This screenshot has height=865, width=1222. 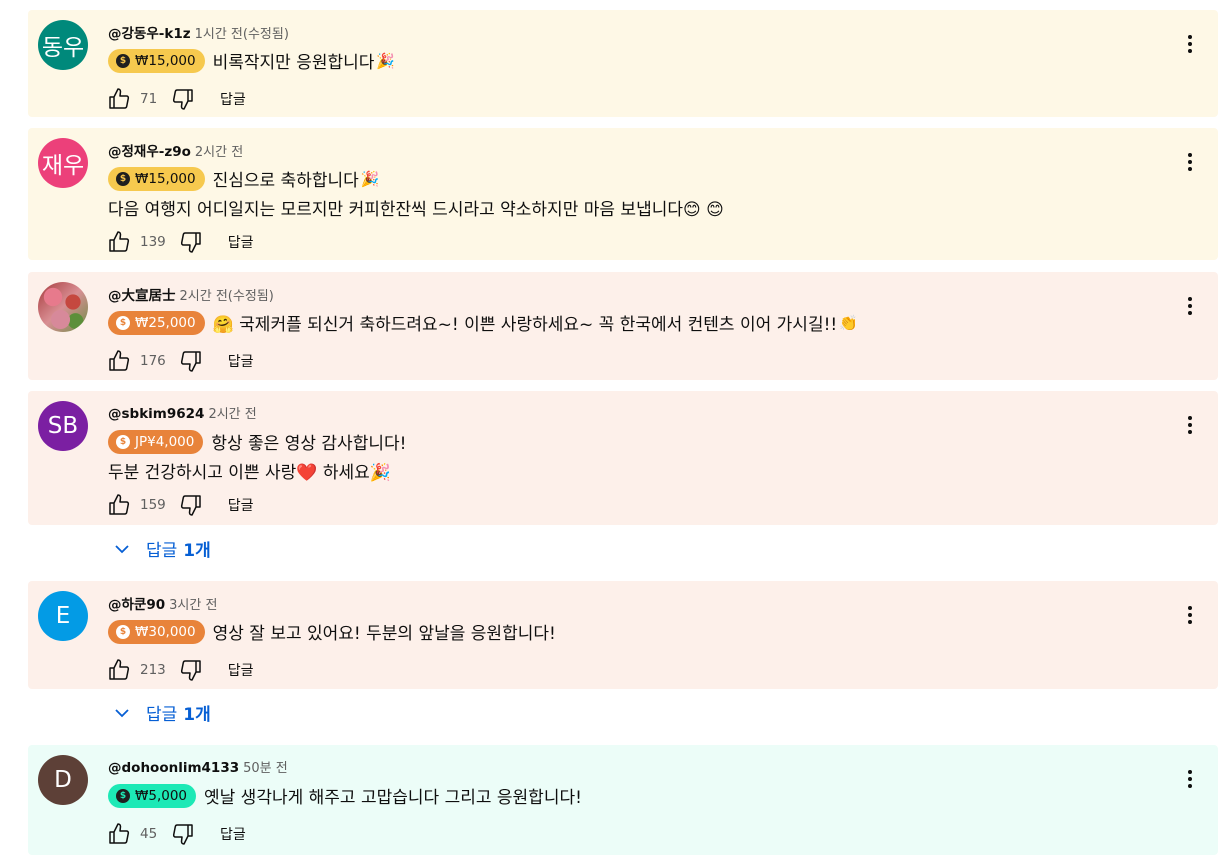 I want to click on avatar: 재우, so click(x=63, y=163).